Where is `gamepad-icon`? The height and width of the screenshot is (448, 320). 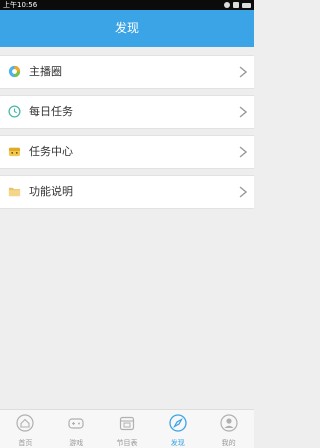 gamepad-icon is located at coordinates (76, 423).